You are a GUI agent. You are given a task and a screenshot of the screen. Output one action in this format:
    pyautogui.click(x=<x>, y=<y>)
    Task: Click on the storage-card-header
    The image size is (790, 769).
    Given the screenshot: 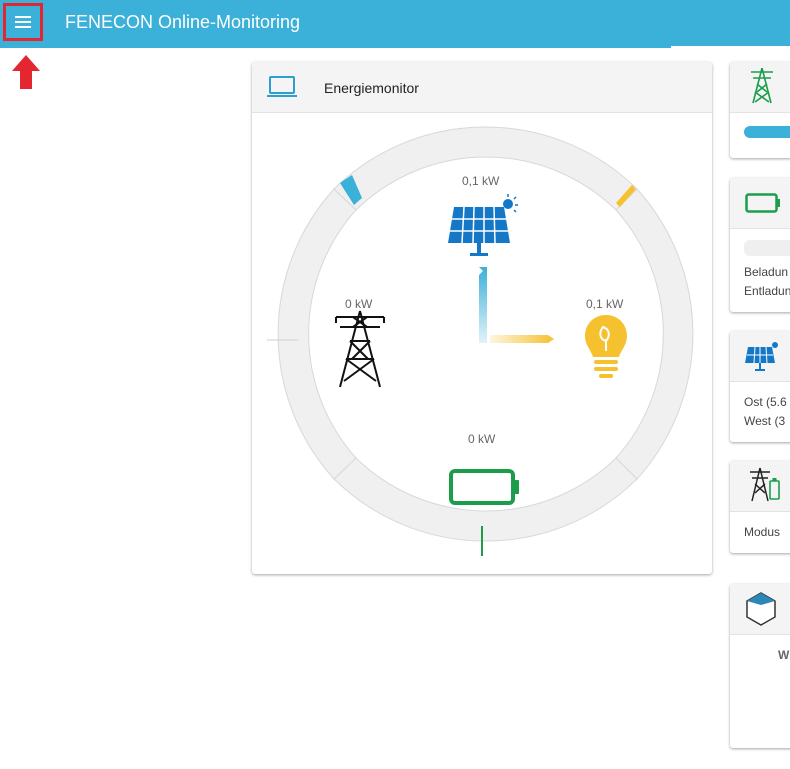 What is the action you would take?
    pyautogui.click(x=760, y=203)
    